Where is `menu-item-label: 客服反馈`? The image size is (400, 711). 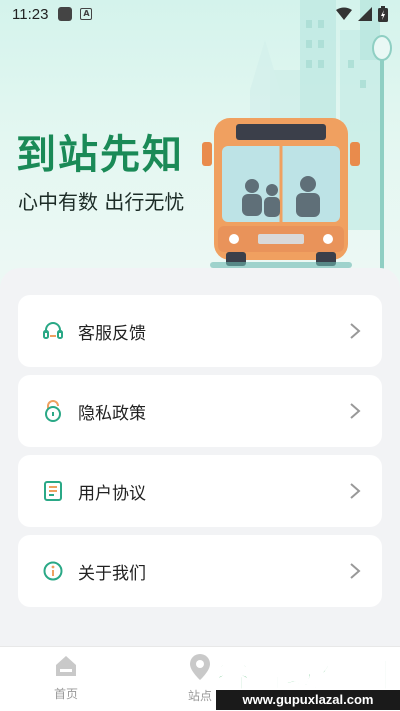
menu-item-label: 客服反馈 is located at coordinates (112, 333).